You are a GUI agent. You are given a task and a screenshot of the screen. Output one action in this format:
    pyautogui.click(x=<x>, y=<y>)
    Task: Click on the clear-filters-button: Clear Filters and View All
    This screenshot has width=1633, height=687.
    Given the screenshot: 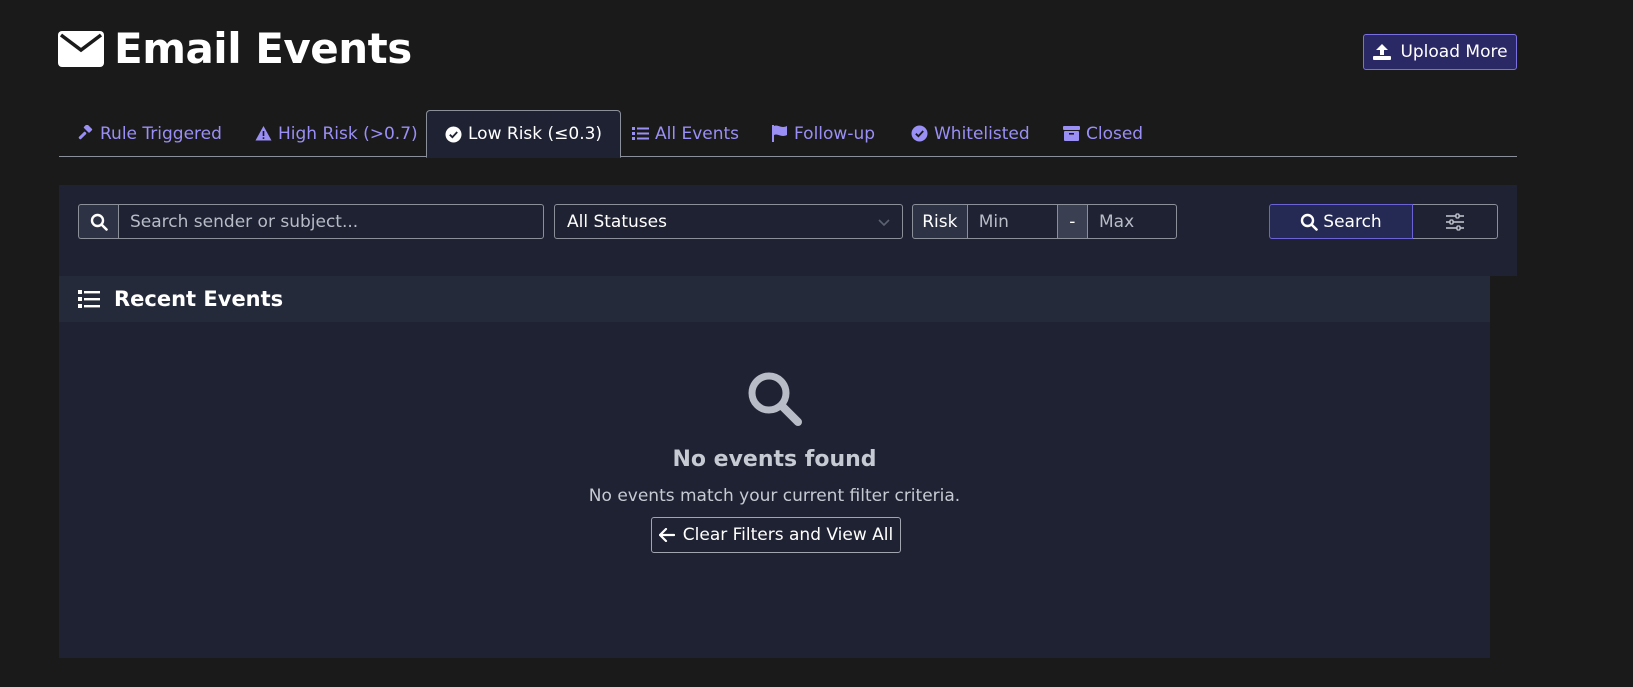 What is the action you would take?
    pyautogui.click(x=776, y=535)
    